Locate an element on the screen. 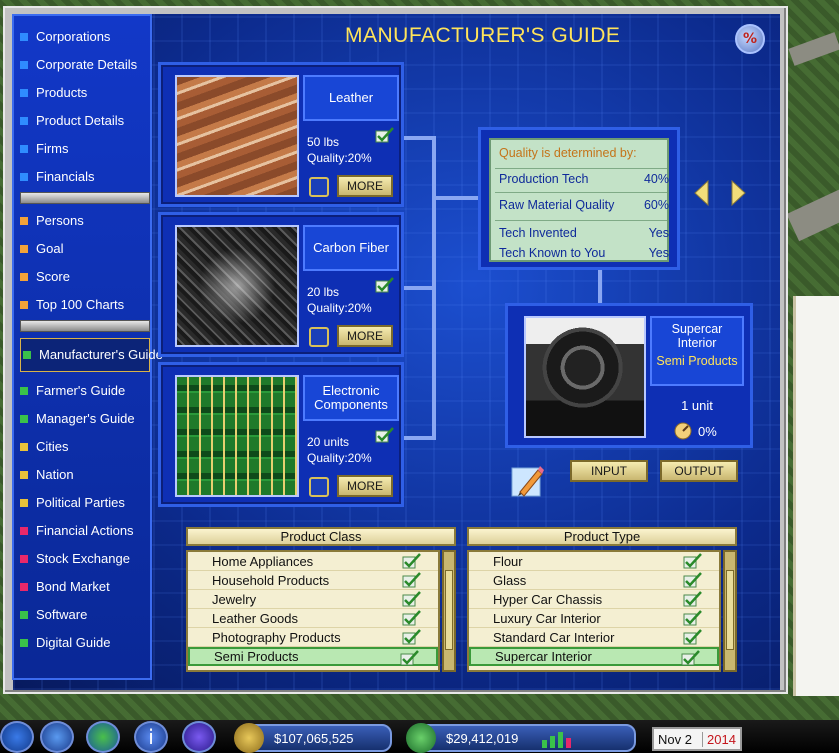 The height and width of the screenshot is (753, 839). list-item: Photography Products is located at coordinates (313, 637).